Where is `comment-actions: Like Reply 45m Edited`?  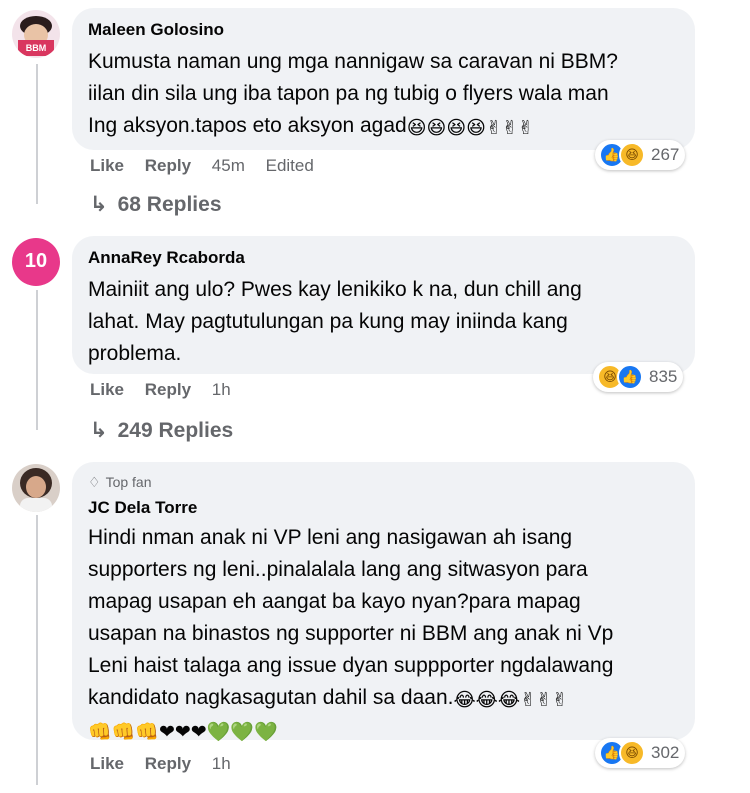 comment-actions: Like Reply 45m Edited is located at coordinates (210, 166).